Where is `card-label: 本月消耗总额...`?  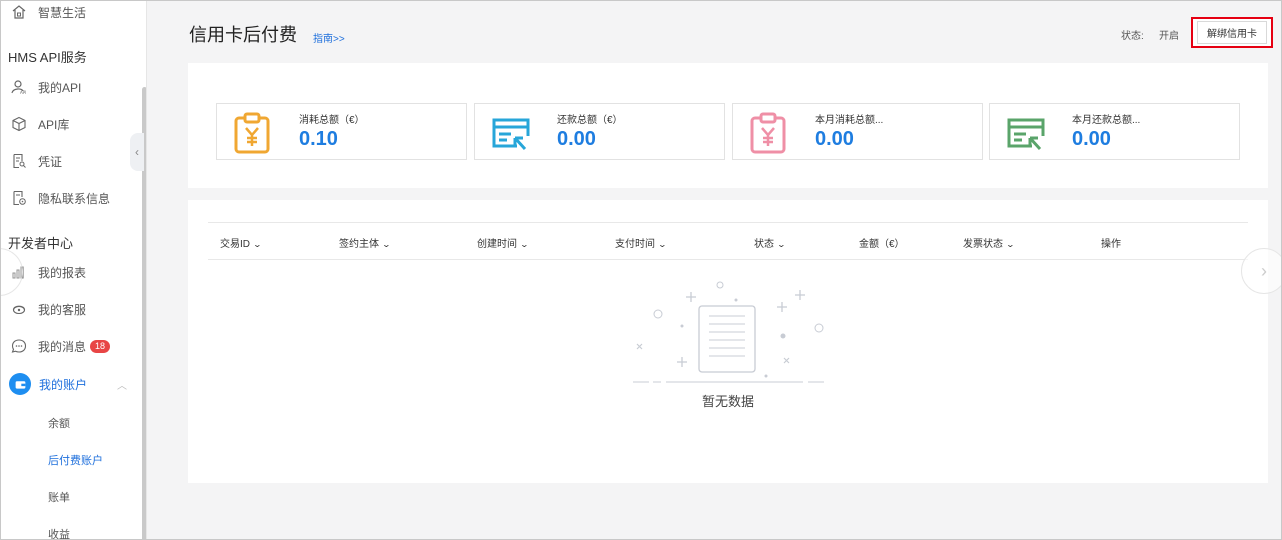 card-label: 本月消耗总额... is located at coordinates (849, 120).